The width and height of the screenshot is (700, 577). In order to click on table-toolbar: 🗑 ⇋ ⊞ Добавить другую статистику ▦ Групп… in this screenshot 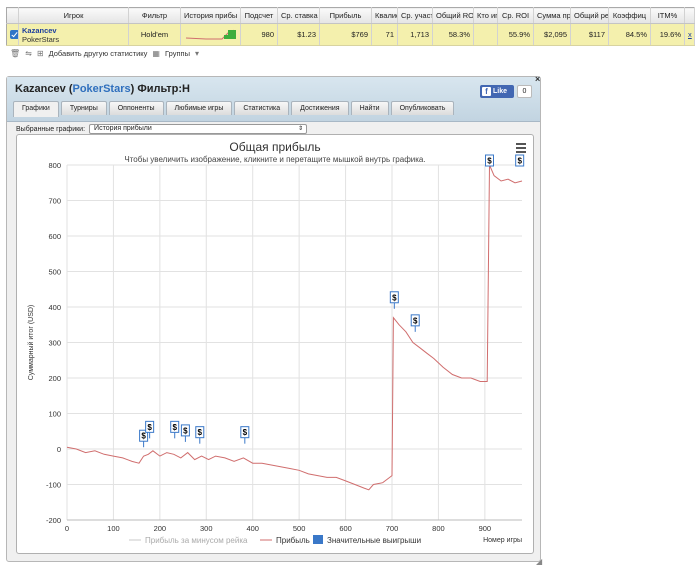, I will do `click(350, 53)`.